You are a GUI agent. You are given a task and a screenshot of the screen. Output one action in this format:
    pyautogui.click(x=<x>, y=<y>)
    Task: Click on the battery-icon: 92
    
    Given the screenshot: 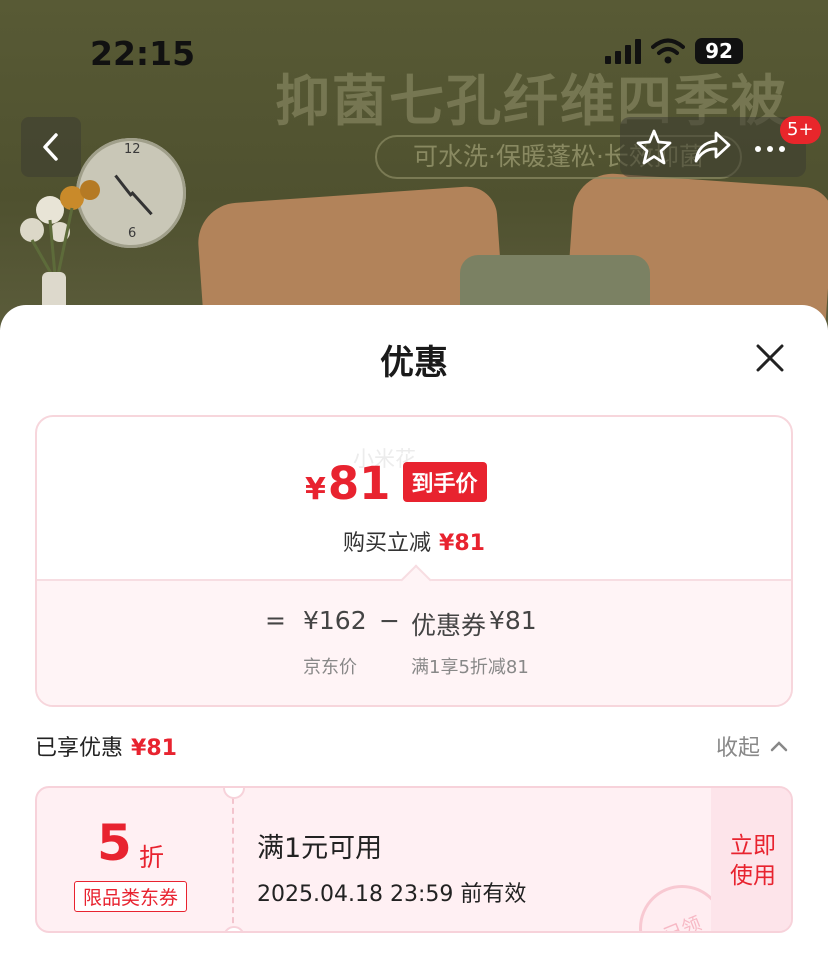 What is the action you would take?
    pyautogui.click(x=719, y=51)
    